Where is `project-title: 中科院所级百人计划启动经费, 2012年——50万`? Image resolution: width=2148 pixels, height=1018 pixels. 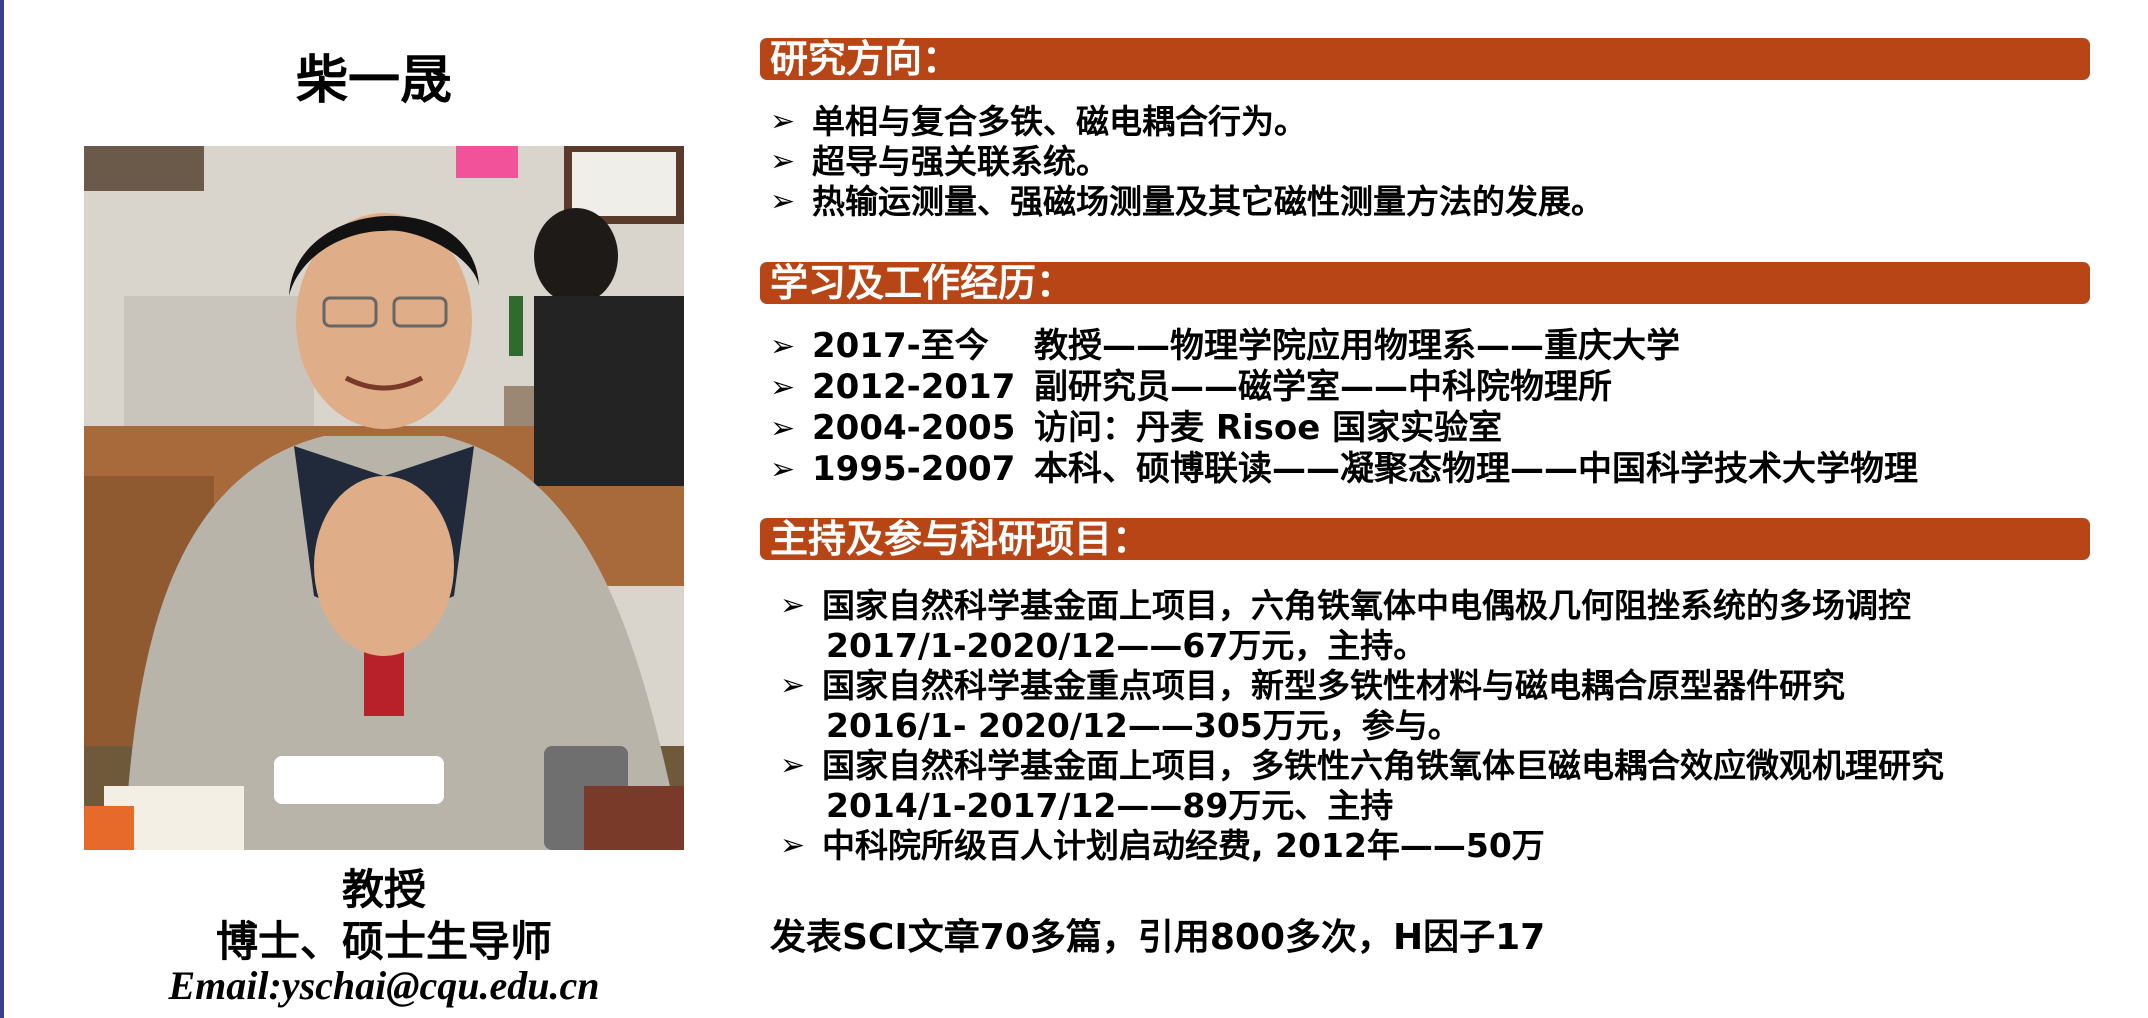
project-title: 中科院所级百人计划启动经费, 2012年——50万 is located at coordinates (1183, 845).